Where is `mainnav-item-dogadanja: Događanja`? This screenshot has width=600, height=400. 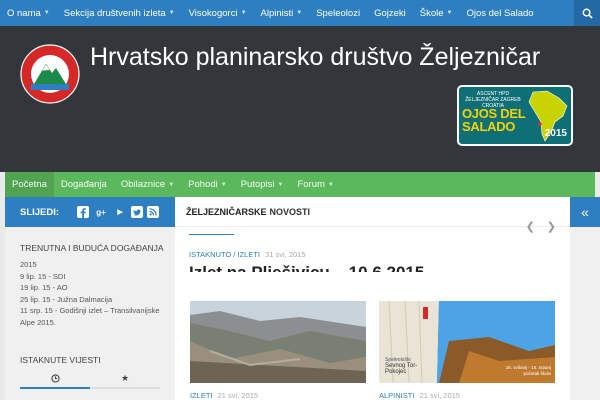 mainnav-item-dogadanja: Događanja is located at coordinates (84, 184).